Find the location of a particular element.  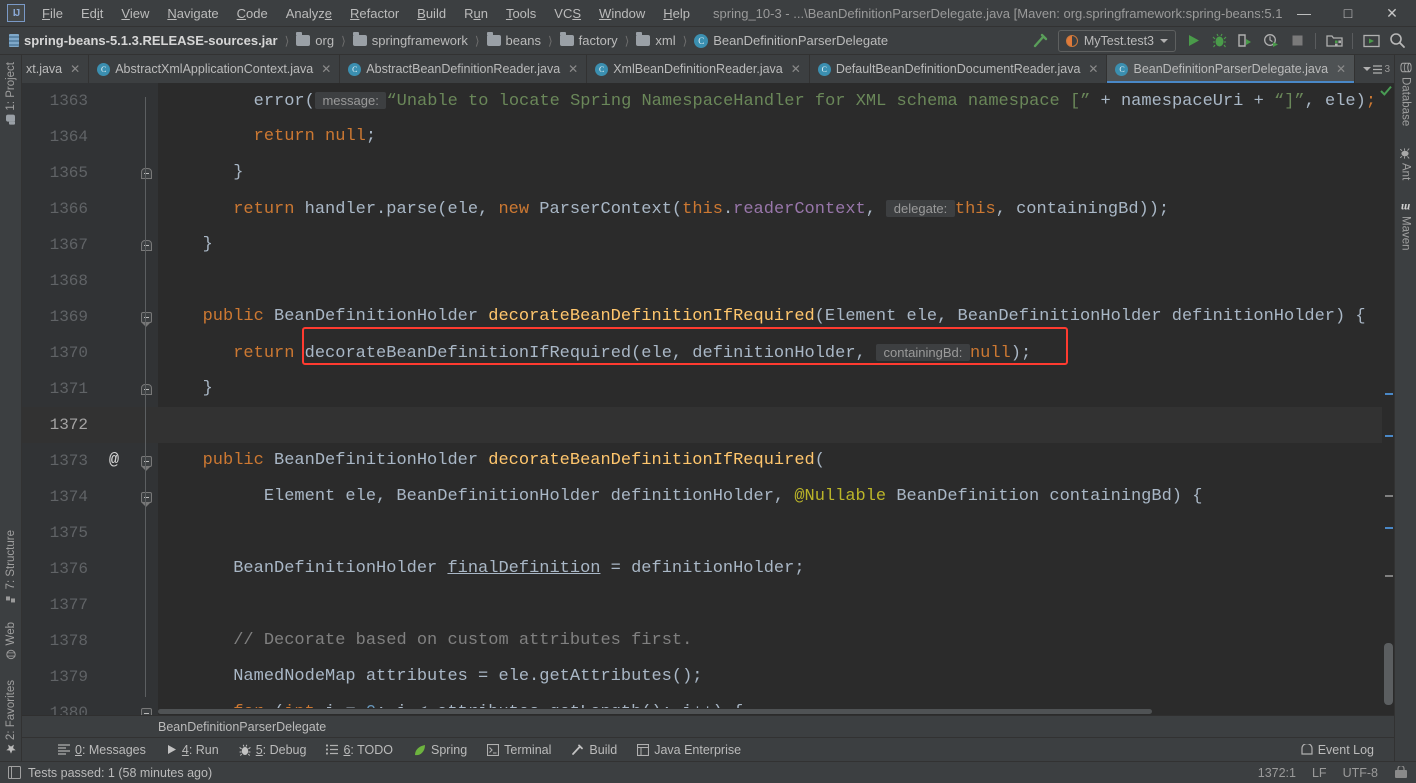

caret-position: 1372:1 is located at coordinates (1277, 773).